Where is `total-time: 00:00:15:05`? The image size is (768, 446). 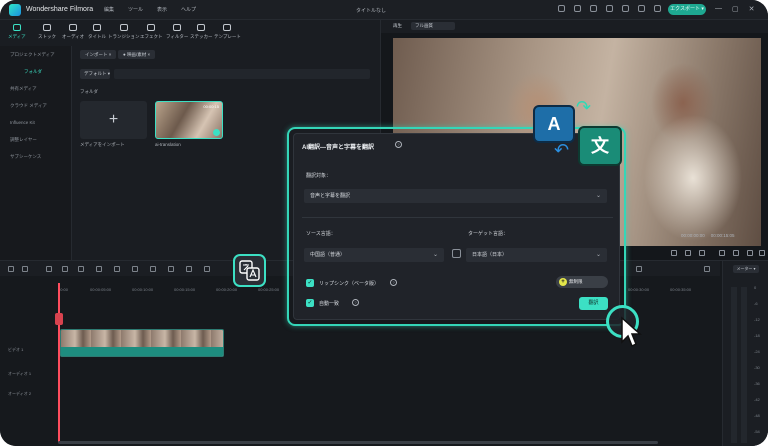 total-time: 00:00:15:05 is located at coordinates (722, 235).